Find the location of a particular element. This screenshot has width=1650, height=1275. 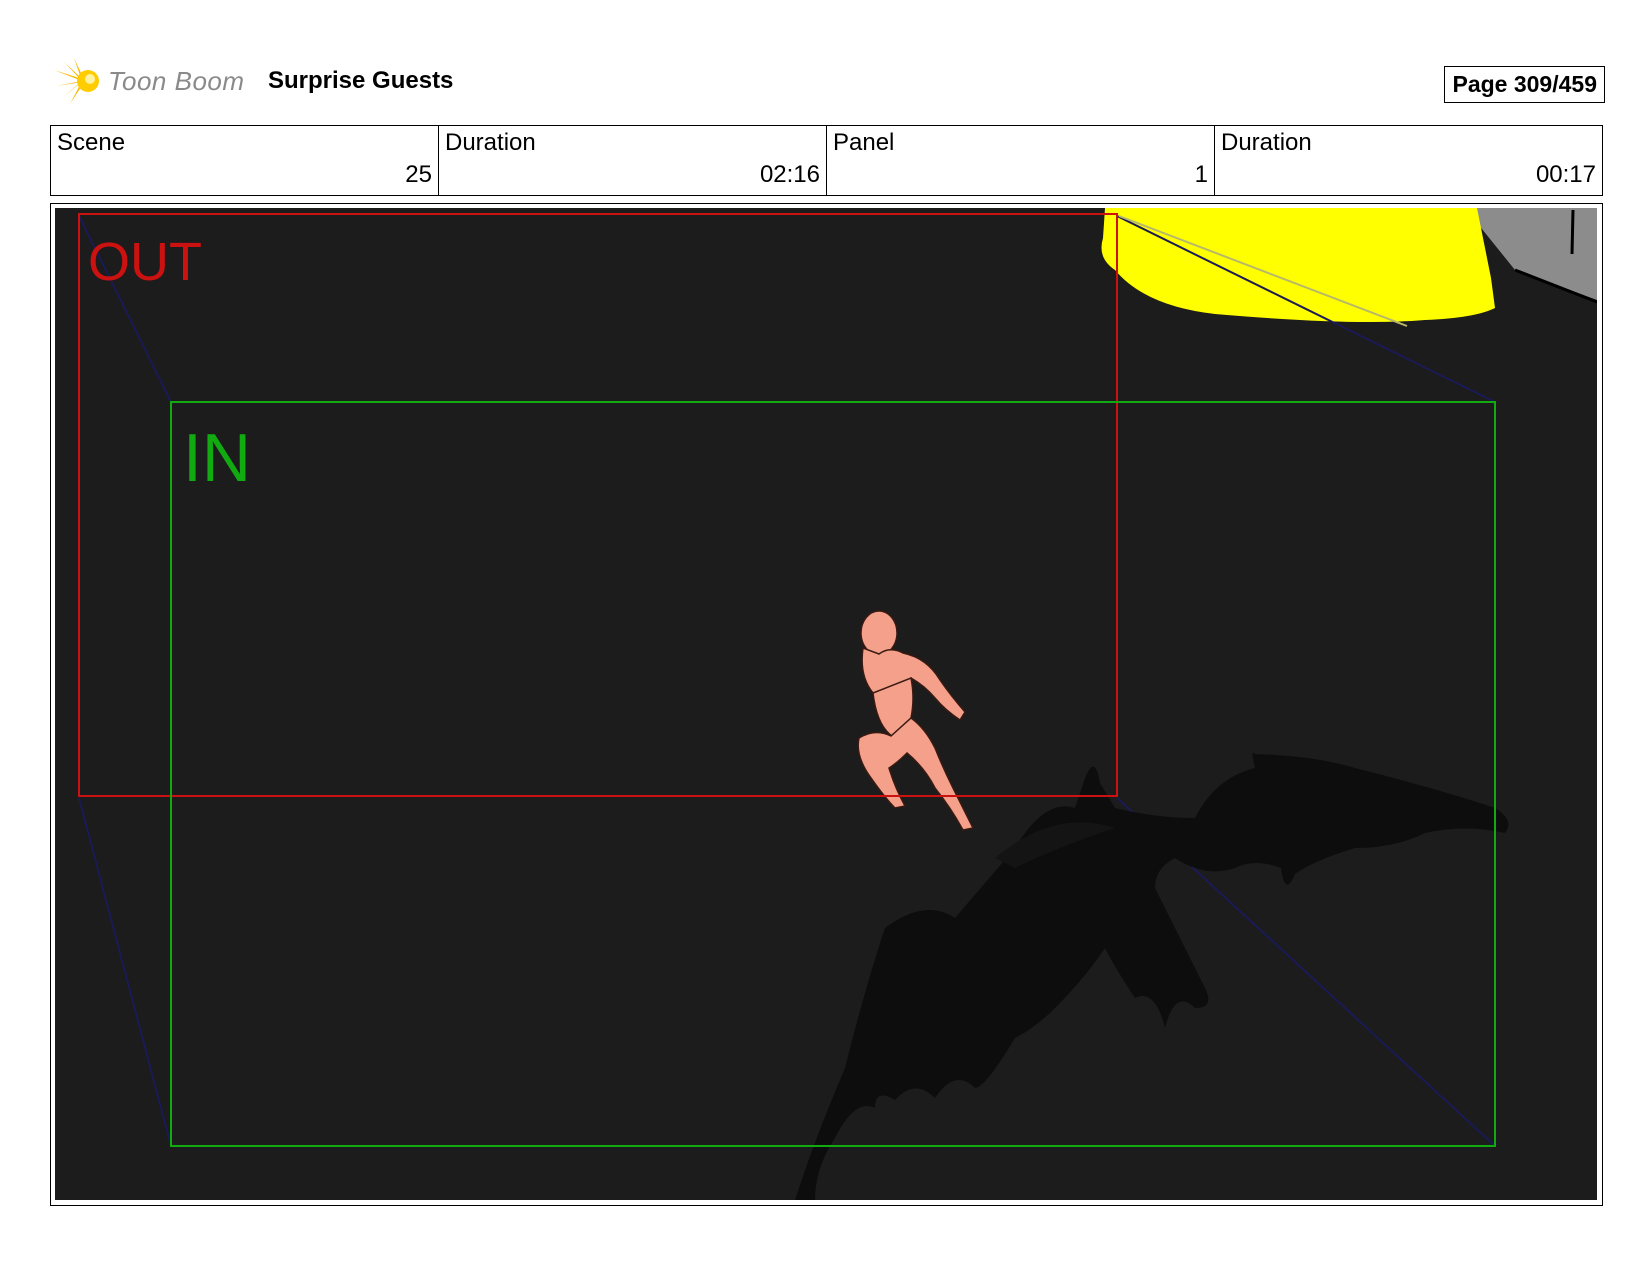

scene-value: 25 is located at coordinates (418, 174).